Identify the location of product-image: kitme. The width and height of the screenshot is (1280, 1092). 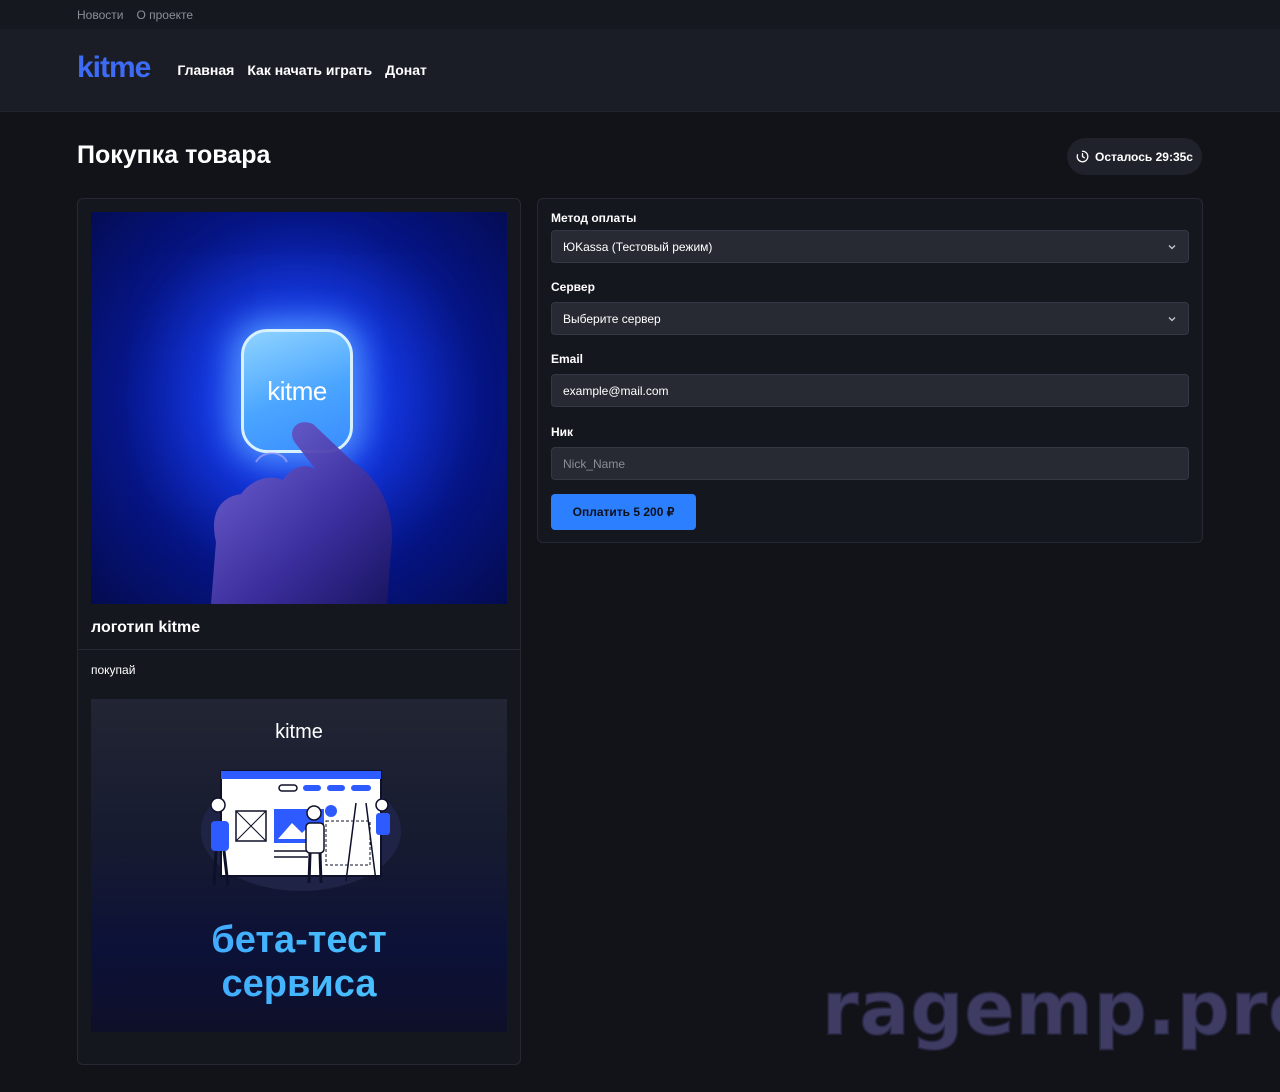
(299, 408).